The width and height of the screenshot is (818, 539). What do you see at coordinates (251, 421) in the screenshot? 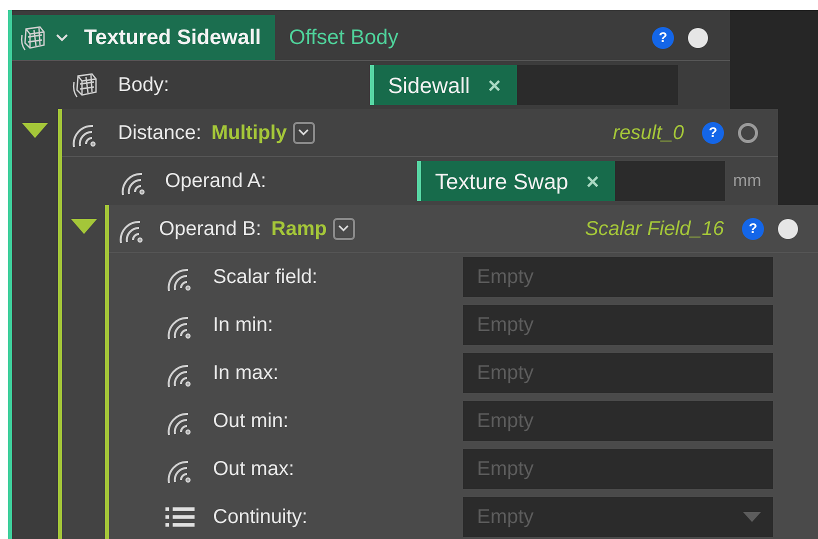
I see `field-label: Out min:` at bounding box center [251, 421].